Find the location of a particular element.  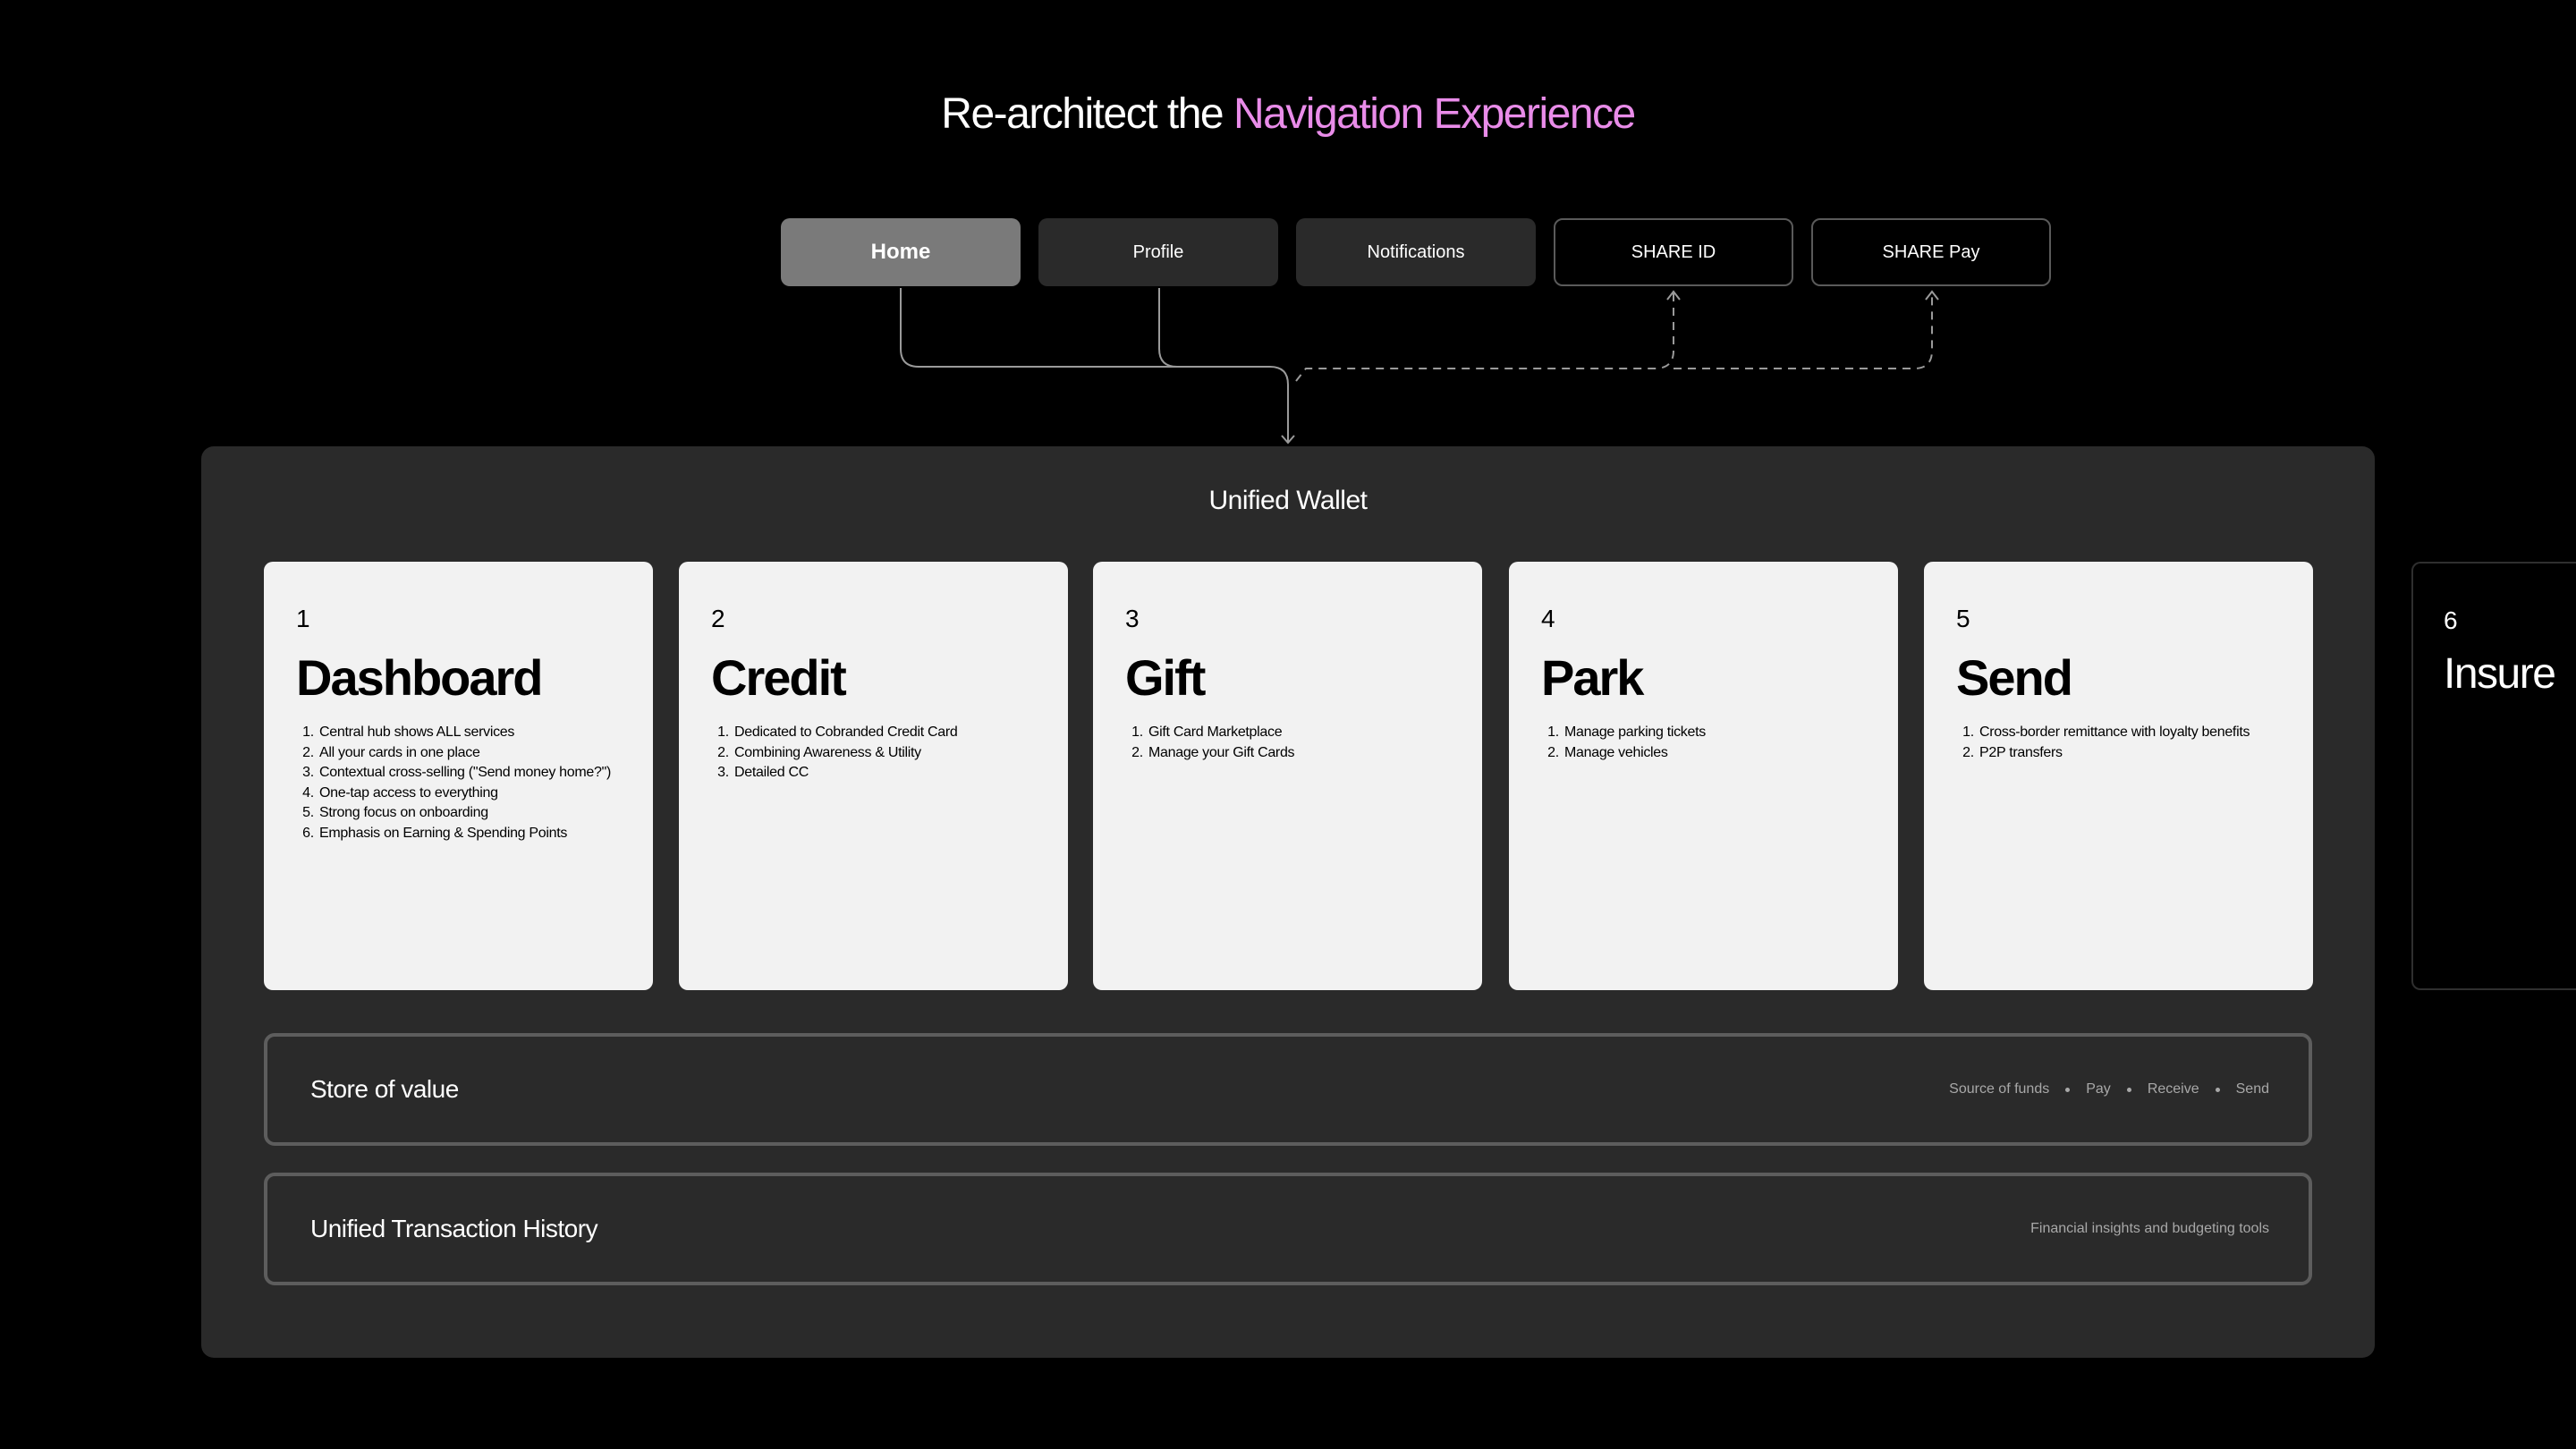

tag-receive: Receive is located at coordinates (2173, 1089).